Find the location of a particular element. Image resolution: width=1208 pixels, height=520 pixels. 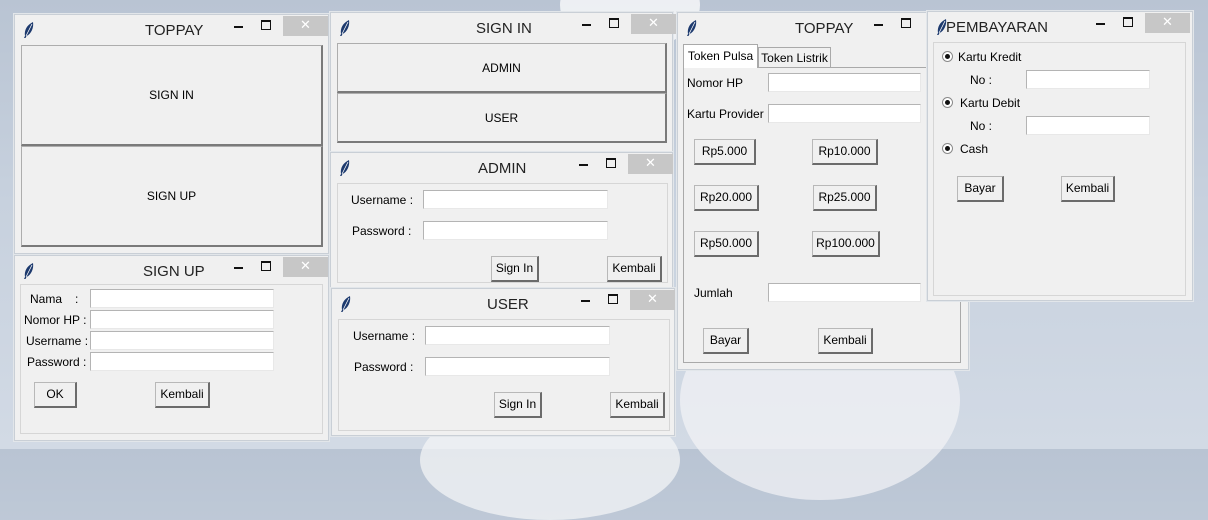

title-bar: ADMIN ✕ is located at coordinates (502, 168).